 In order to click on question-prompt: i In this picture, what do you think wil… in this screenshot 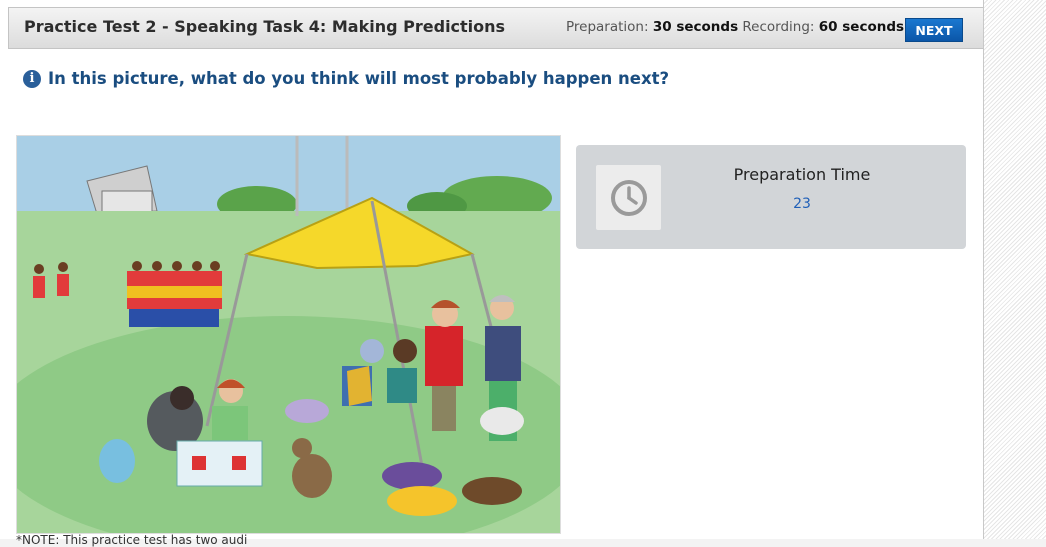, I will do `click(346, 78)`.